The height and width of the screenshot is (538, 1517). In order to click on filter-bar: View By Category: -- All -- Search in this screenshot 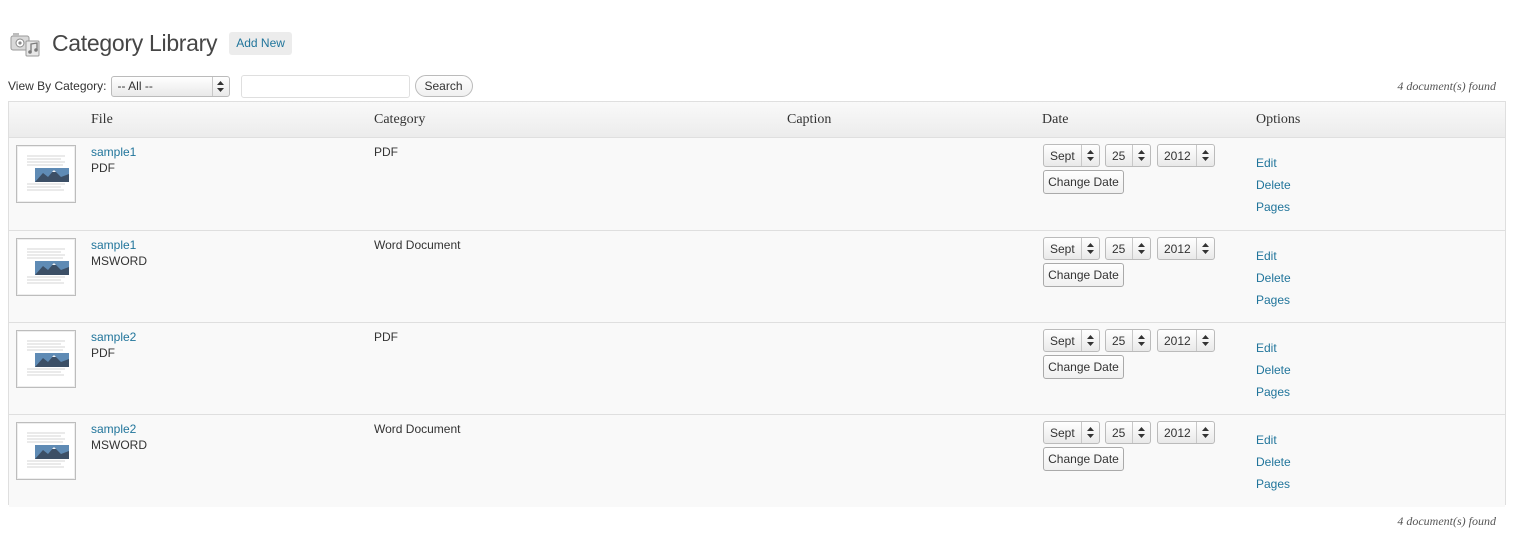, I will do `click(753, 86)`.